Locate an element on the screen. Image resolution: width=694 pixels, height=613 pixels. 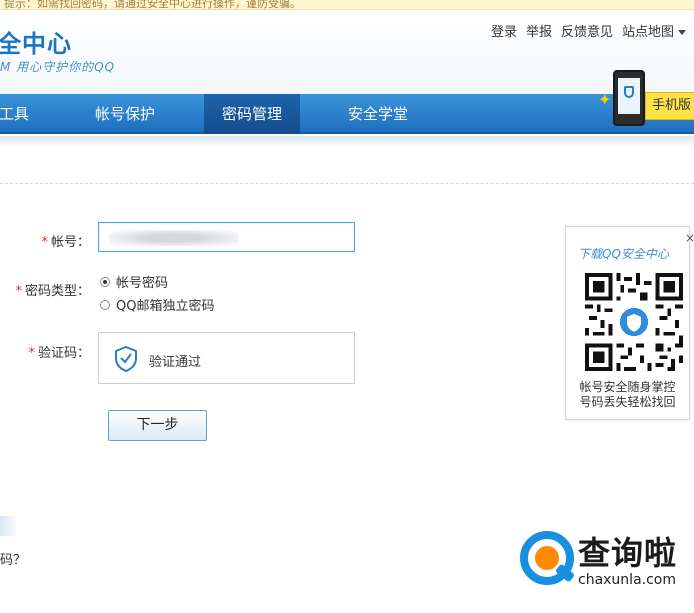
feedback-link: 反馈意见 is located at coordinates (587, 30).